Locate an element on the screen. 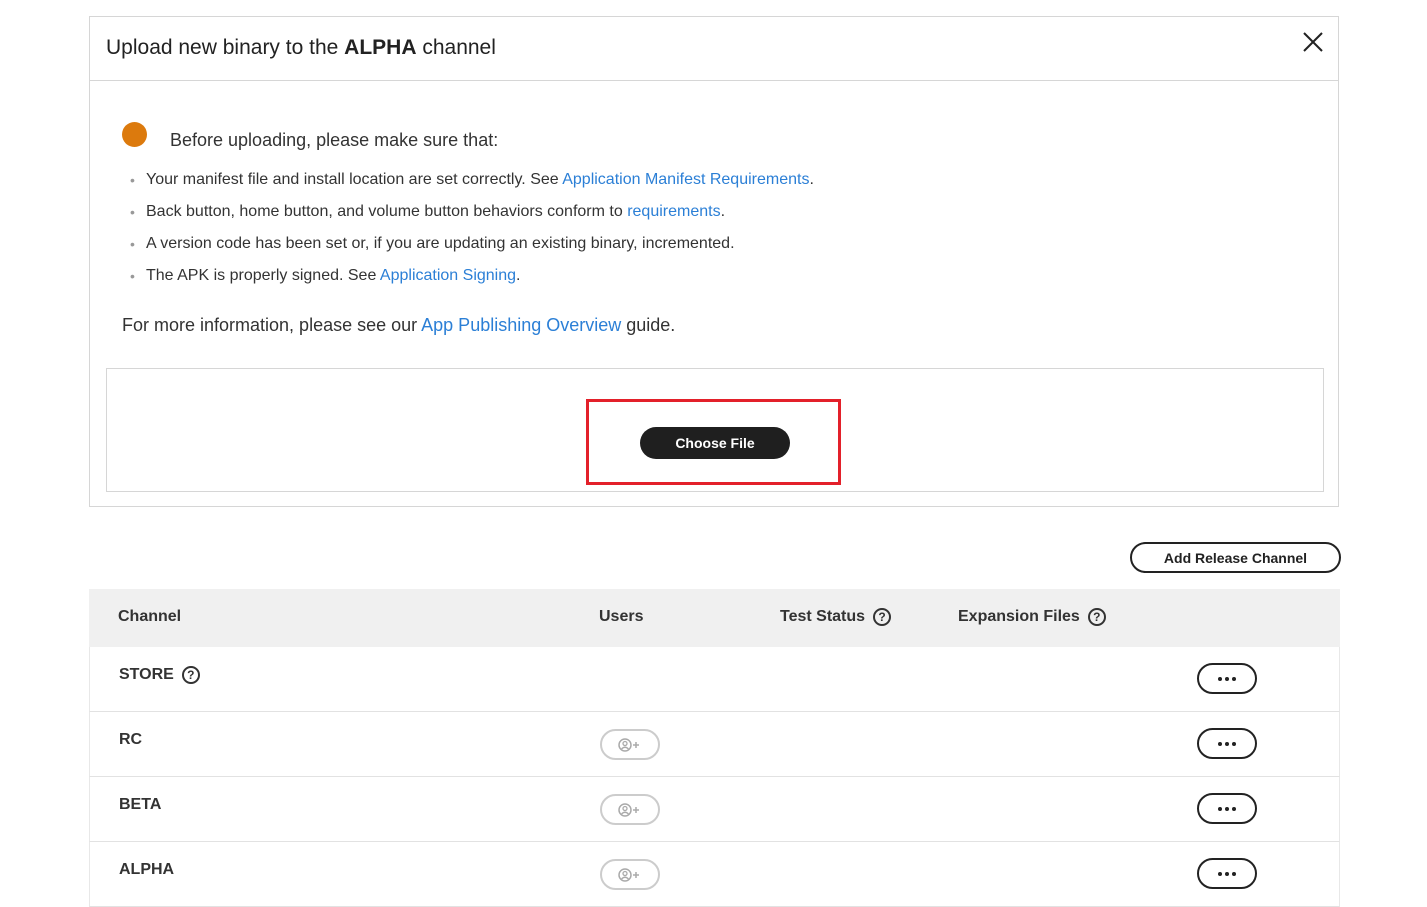 Image resolution: width=1427 pixels, height=907 pixels. more-info-prefix: For more information, please see our is located at coordinates (272, 325).